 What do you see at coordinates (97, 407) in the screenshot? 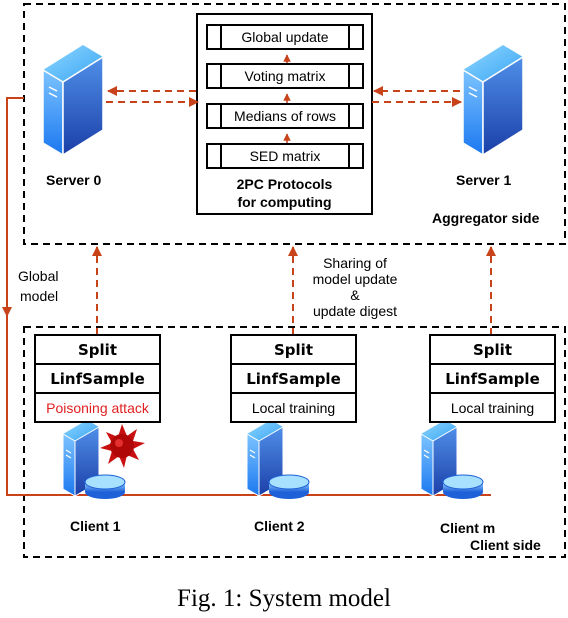
I see `client-1-poisoning-attack: Poisoning attack` at bounding box center [97, 407].